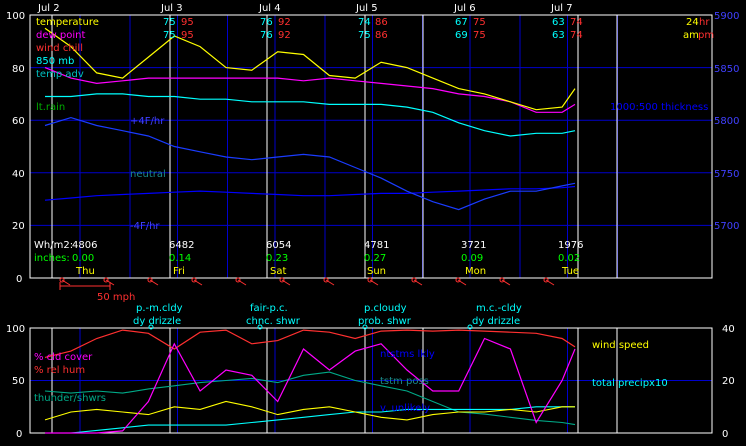 The height and width of the screenshot is (446, 746). Describe the element at coordinates (284, 35) in the screenshot. I see `readout-d2: 92` at that location.